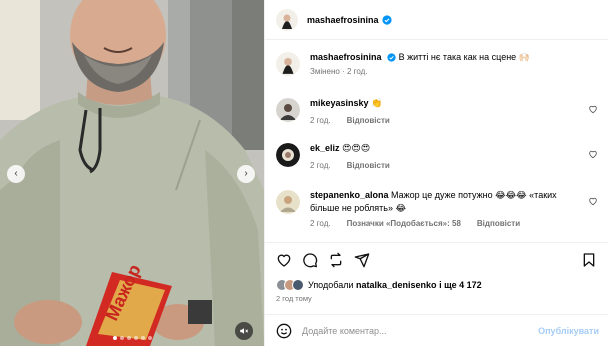 The image size is (608, 346). I want to click on carousel-prev-button: ‹, so click(16, 174).